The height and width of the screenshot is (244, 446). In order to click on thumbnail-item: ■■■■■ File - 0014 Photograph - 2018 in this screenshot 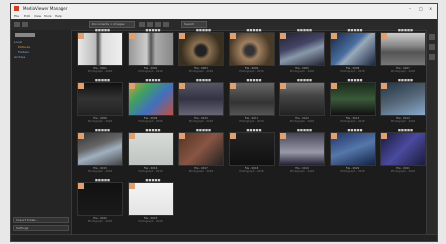, I will do `click(403, 101)`.